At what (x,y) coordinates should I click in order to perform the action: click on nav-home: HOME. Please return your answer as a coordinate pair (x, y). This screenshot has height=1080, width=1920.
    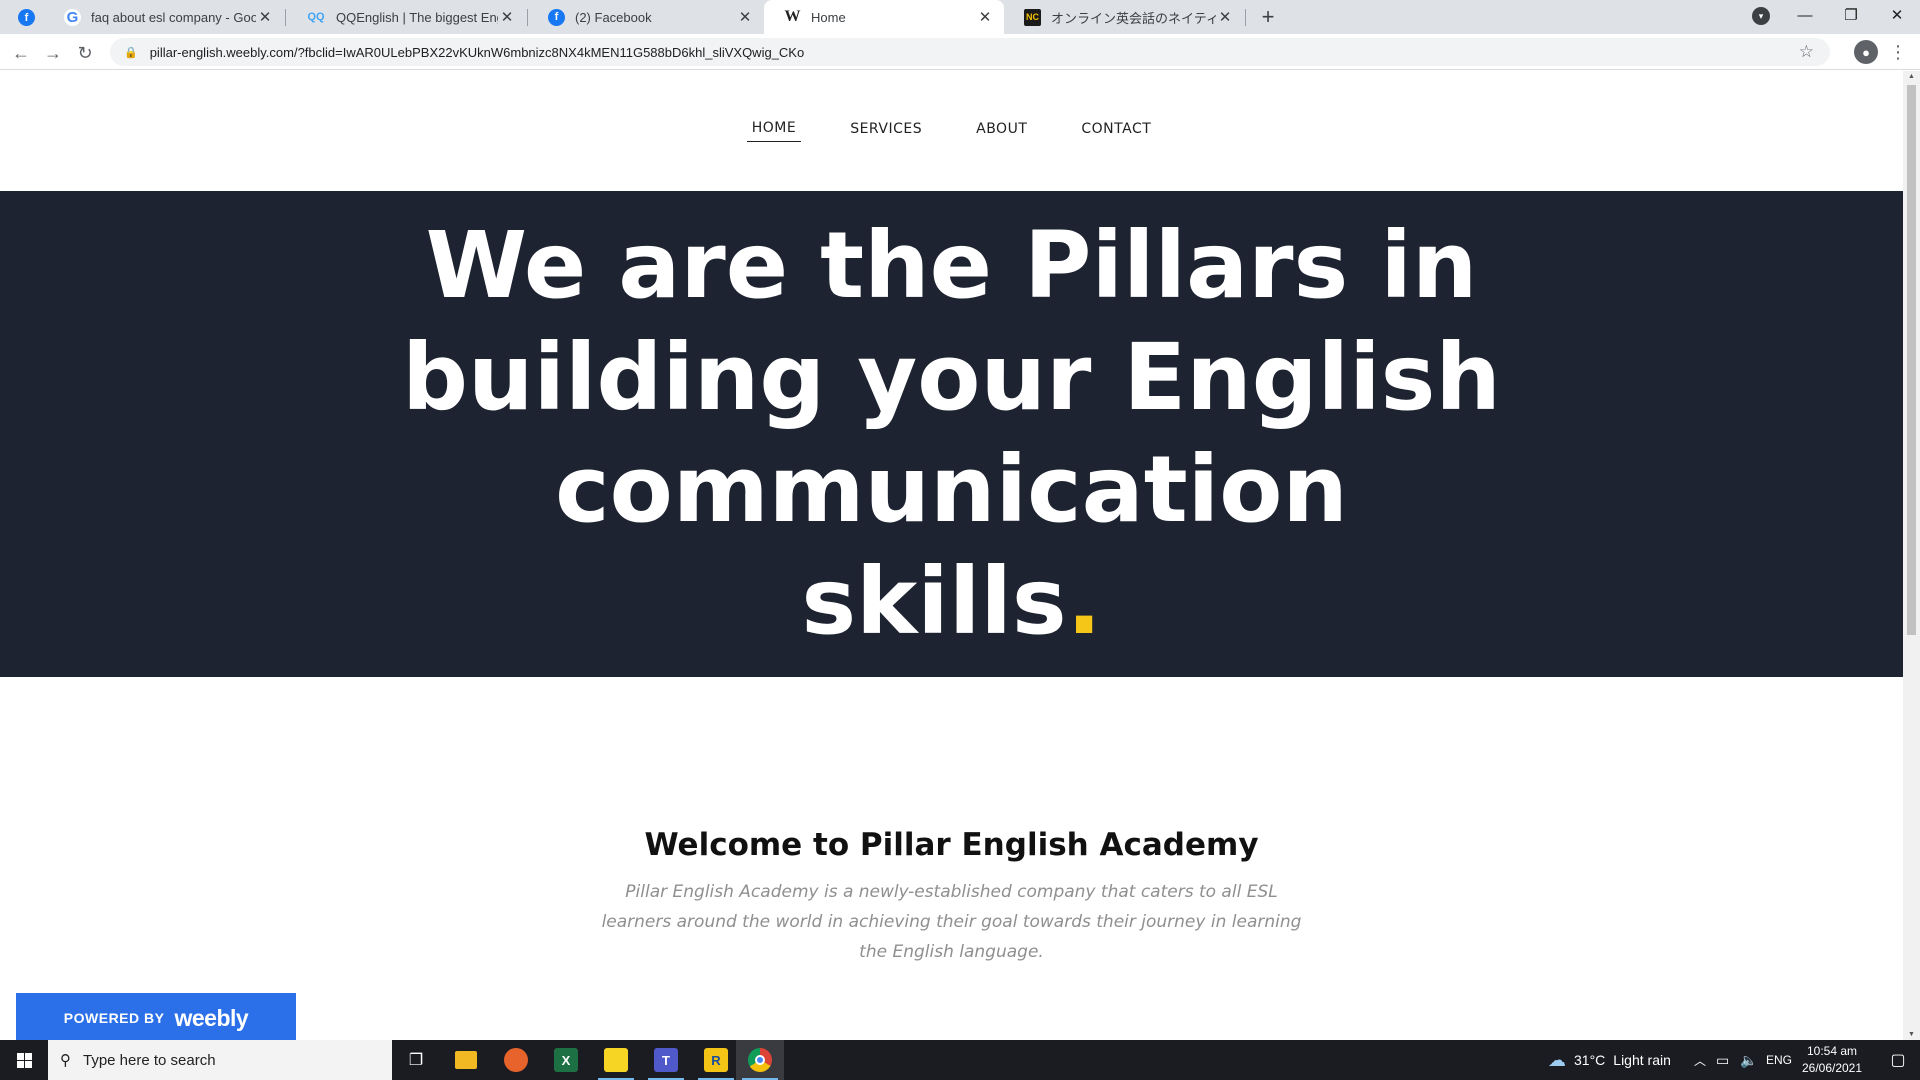
    Looking at the image, I should click on (774, 131).